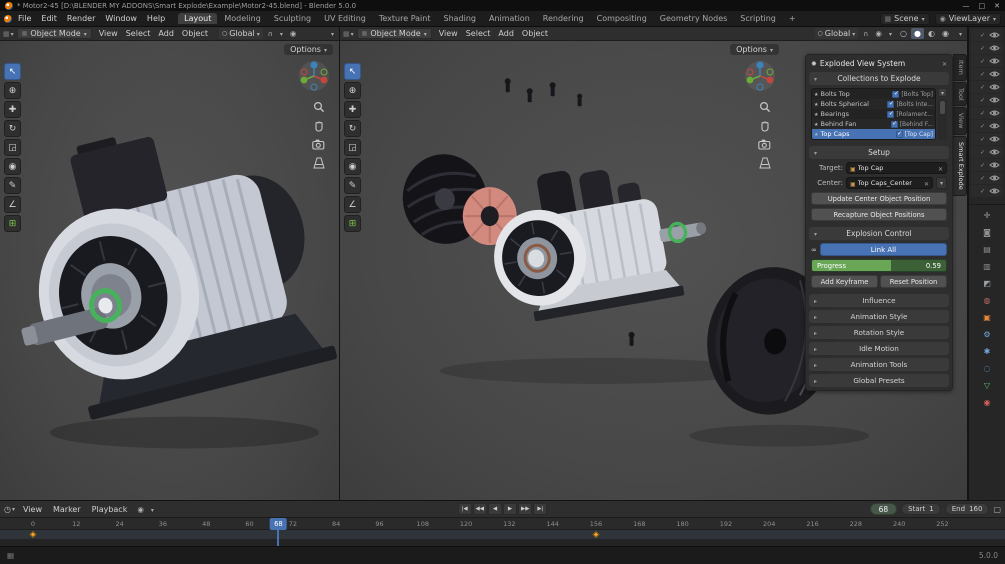 Image resolution: width=1005 pixels, height=564 pixels. What do you see at coordinates (982, 6) in the screenshot?
I see `maximize-button: □` at bounding box center [982, 6].